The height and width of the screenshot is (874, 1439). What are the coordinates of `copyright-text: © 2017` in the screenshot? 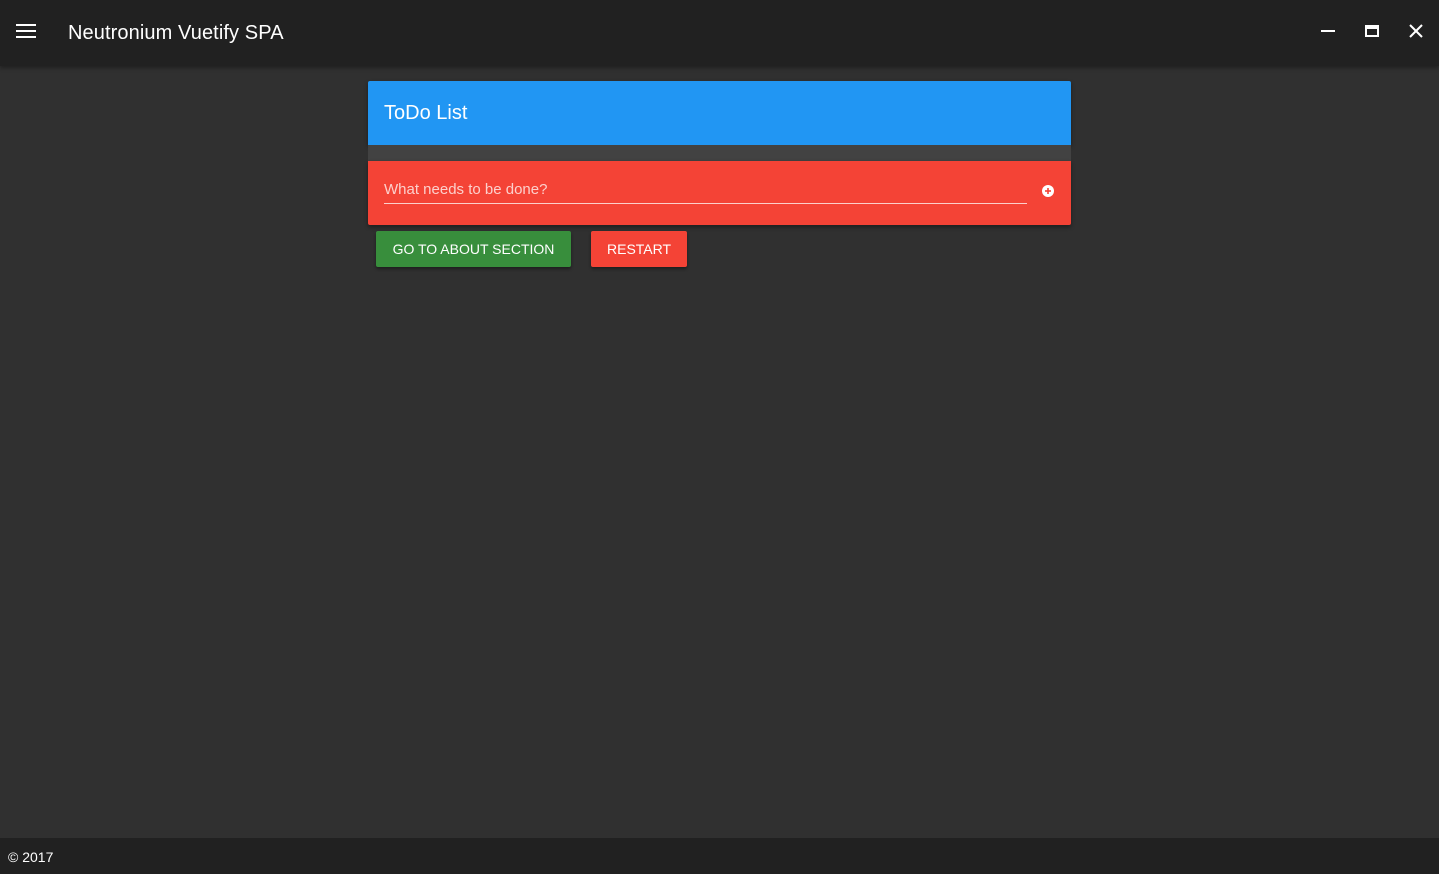 It's located at (31, 857).